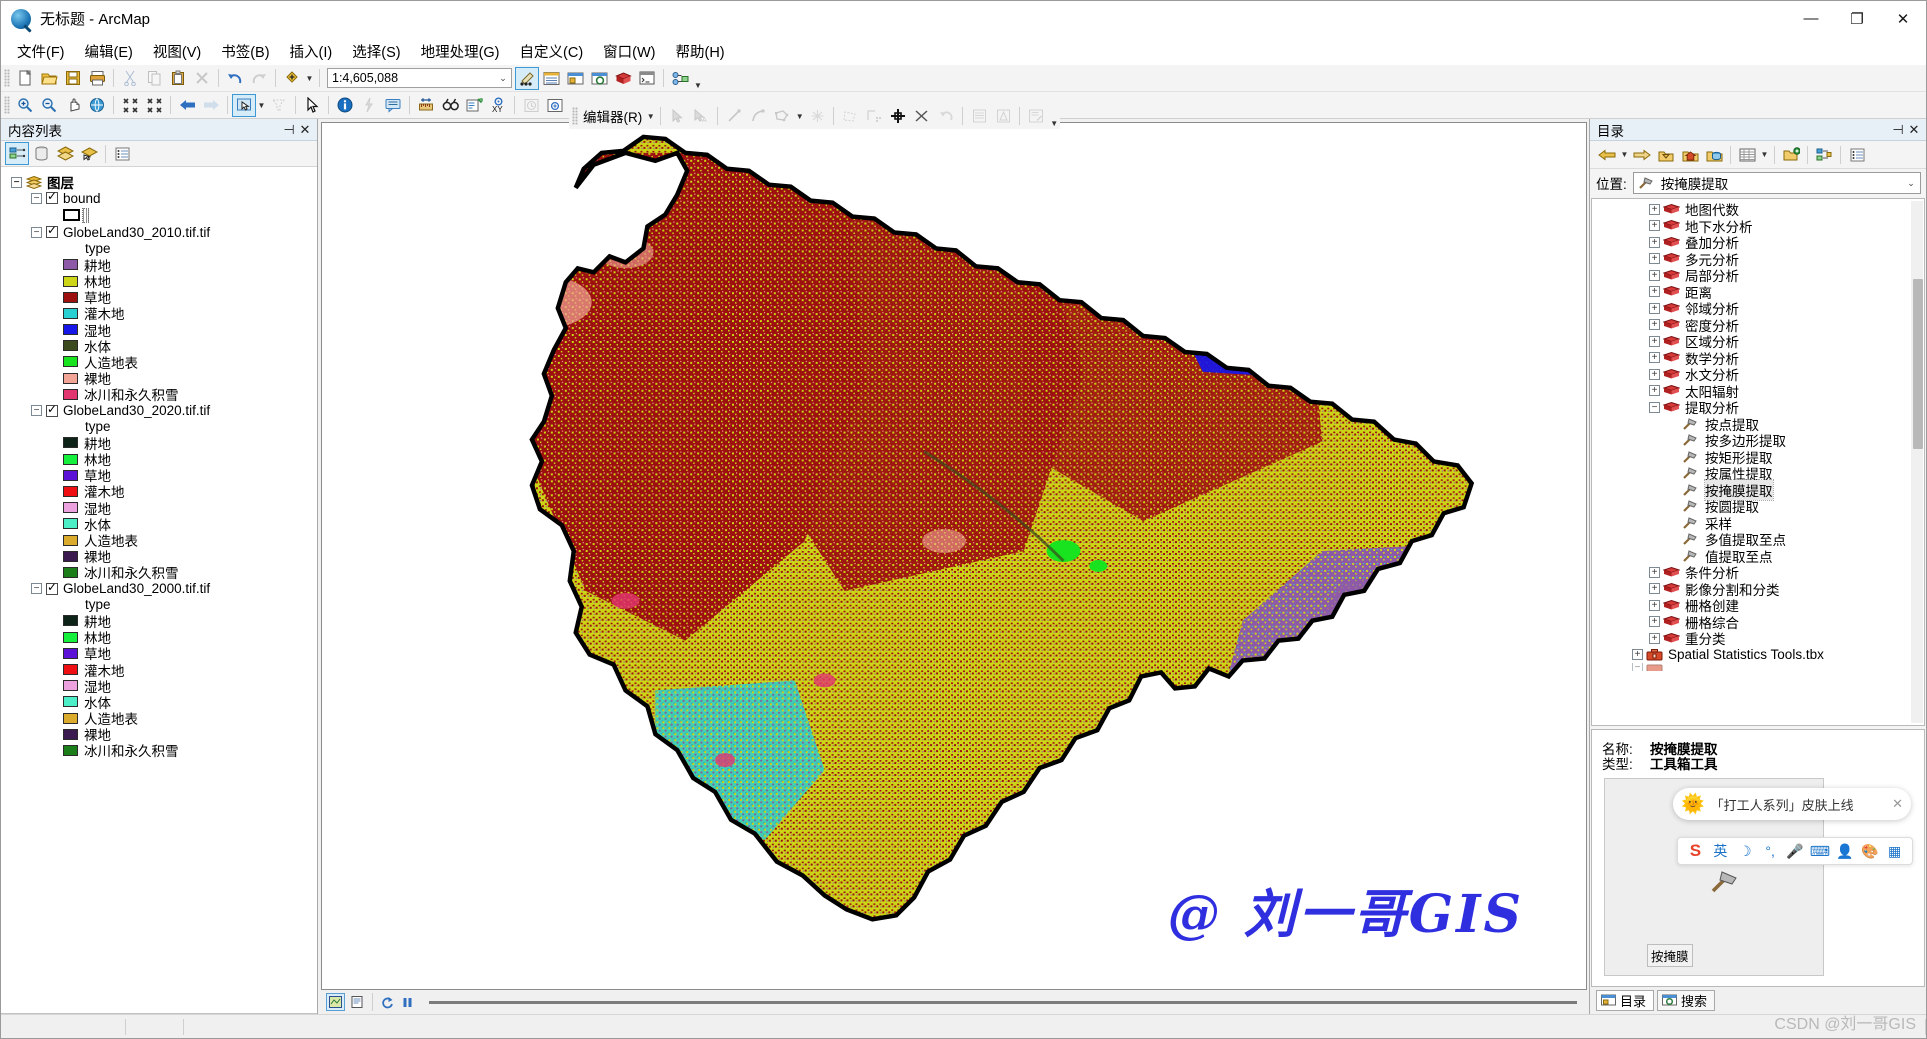 The height and width of the screenshot is (1039, 1927). I want to click on menu-selection: 选择(S), so click(376, 51).